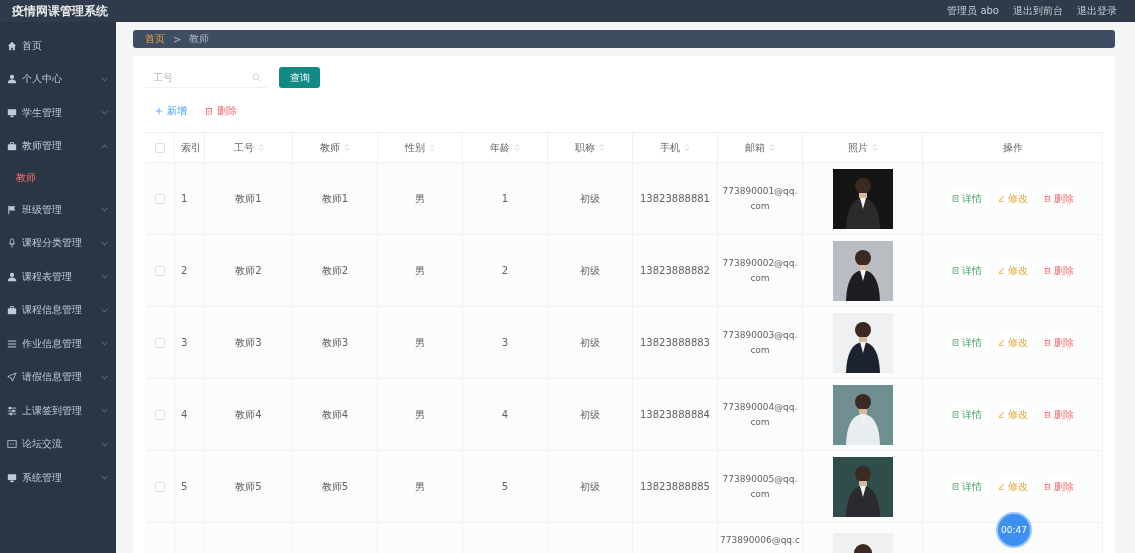 The height and width of the screenshot is (553, 1135). What do you see at coordinates (1038, 11) in the screenshot?
I see `header-link: 退出到前台` at bounding box center [1038, 11].